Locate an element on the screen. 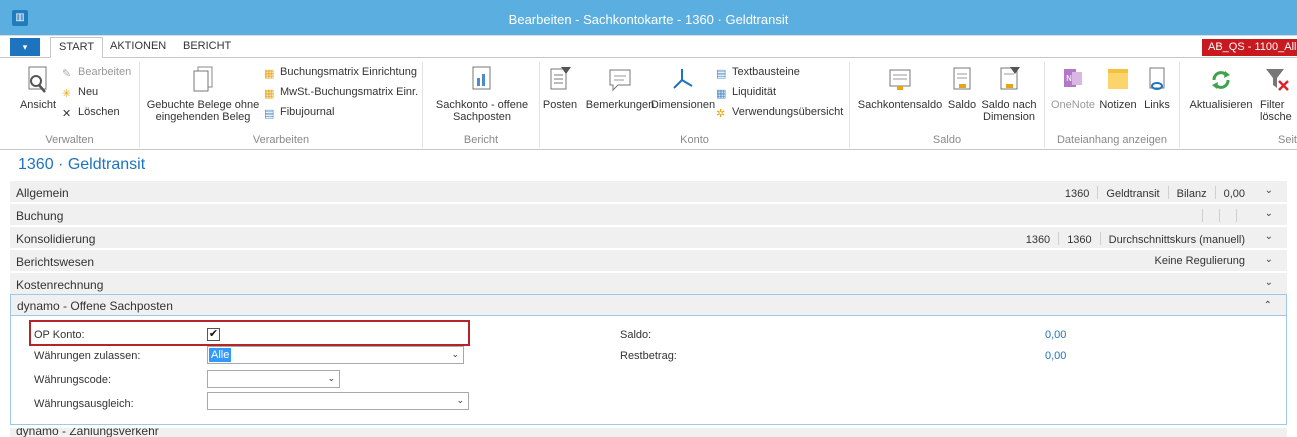  posten-button: Posten is located at coordinates (560, 88).